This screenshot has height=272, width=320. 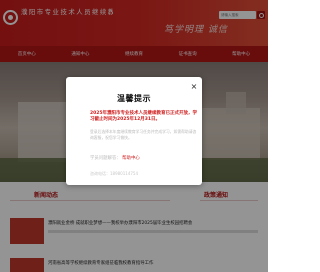 What do you see at coordinates (105, 158) in the screenshot?
I see `help-prefix: 学员问题解答：` at bounding box center [105, 158].